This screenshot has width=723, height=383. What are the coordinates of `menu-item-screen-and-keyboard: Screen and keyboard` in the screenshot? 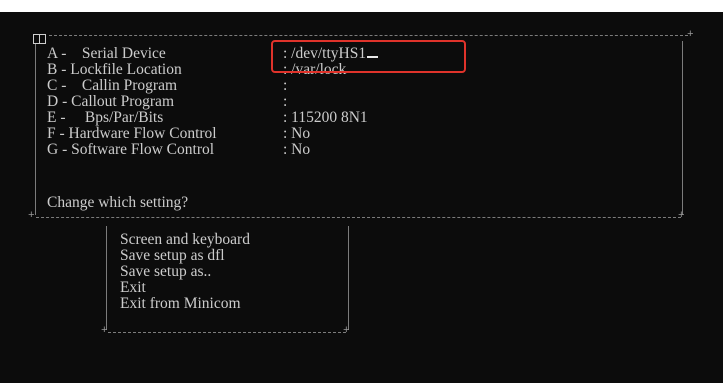 It's located at (185, 240).